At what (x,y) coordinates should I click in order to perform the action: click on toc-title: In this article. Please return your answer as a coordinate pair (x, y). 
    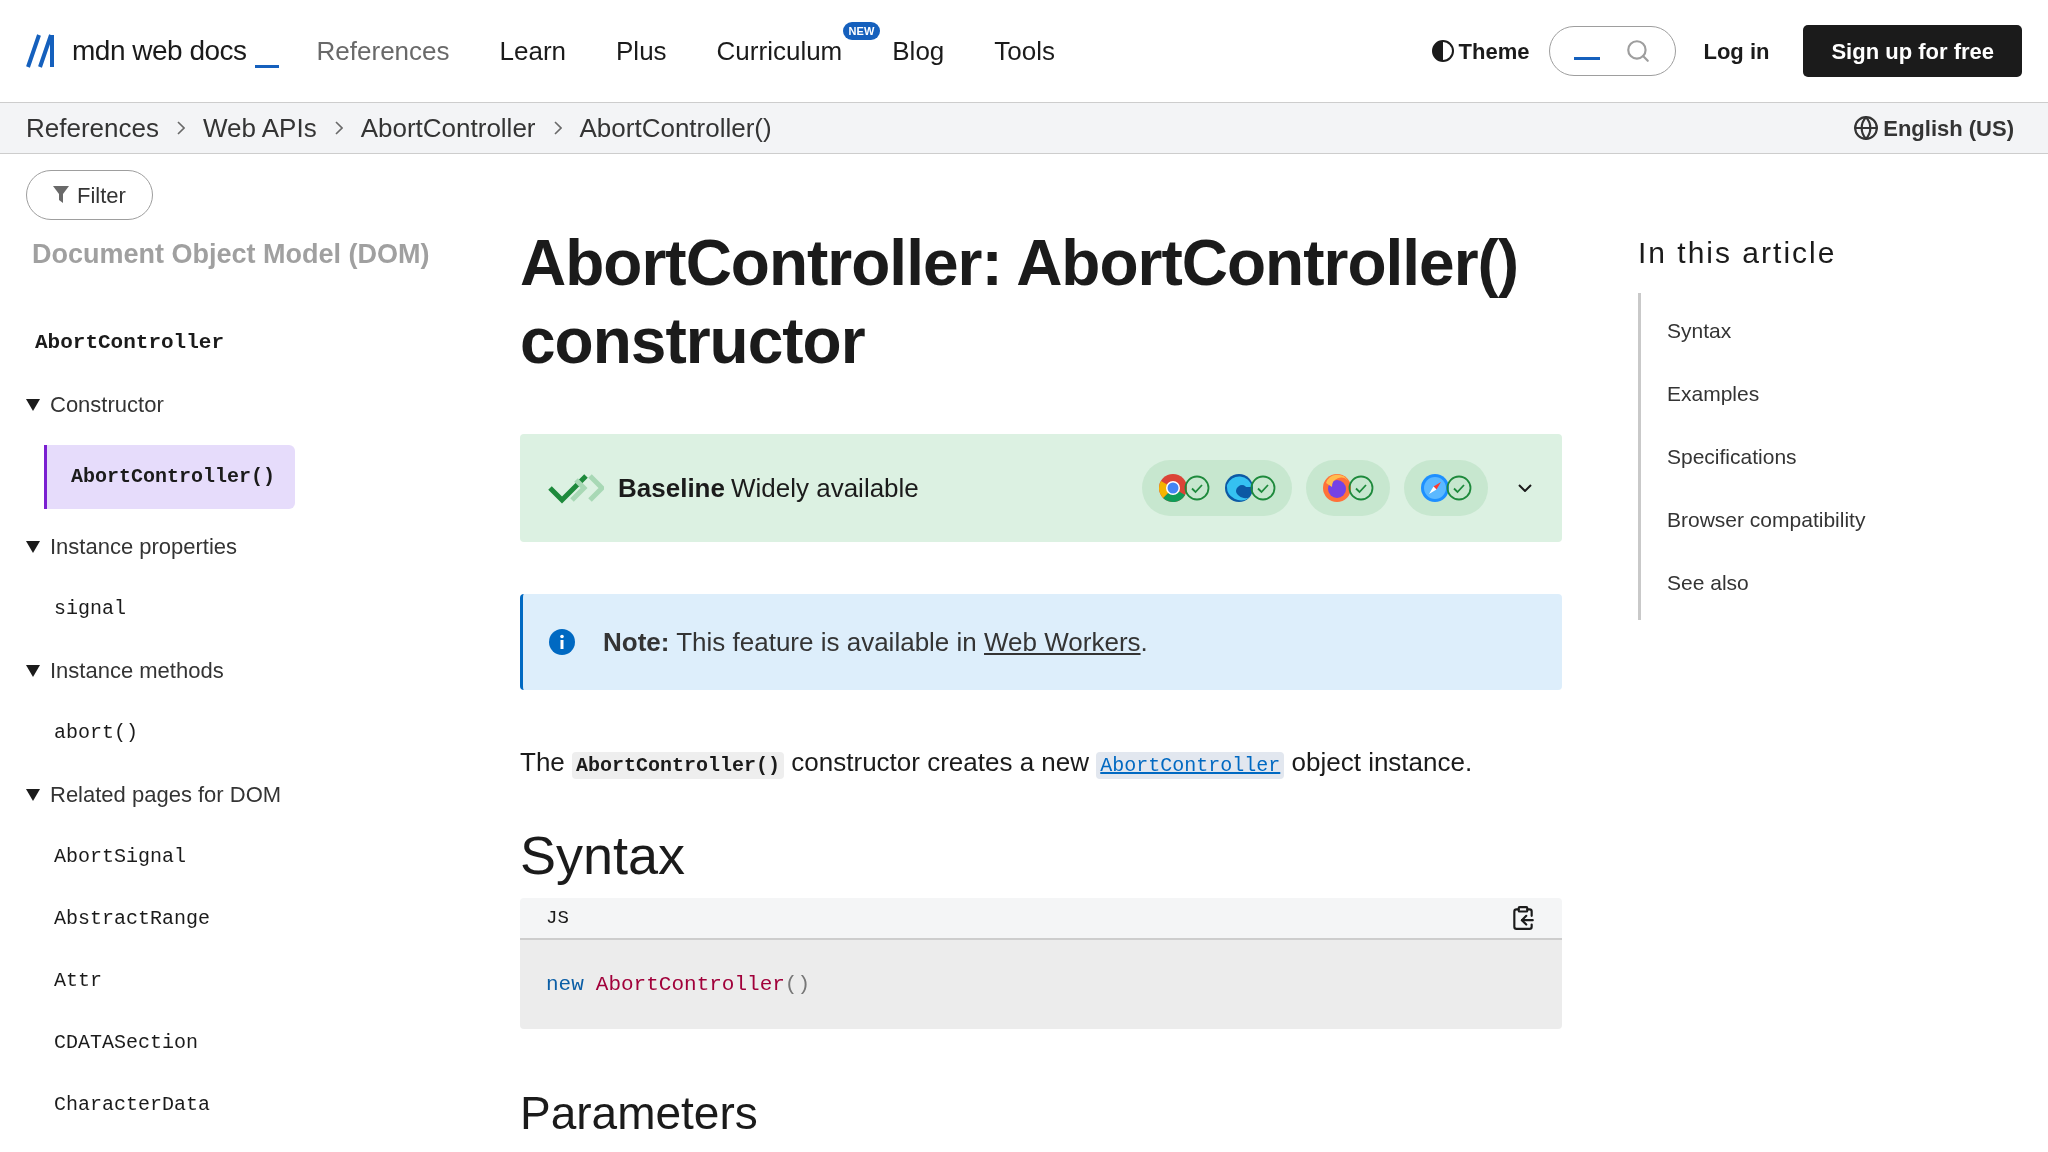
    Looking at the image, I should click on (1738, 253).